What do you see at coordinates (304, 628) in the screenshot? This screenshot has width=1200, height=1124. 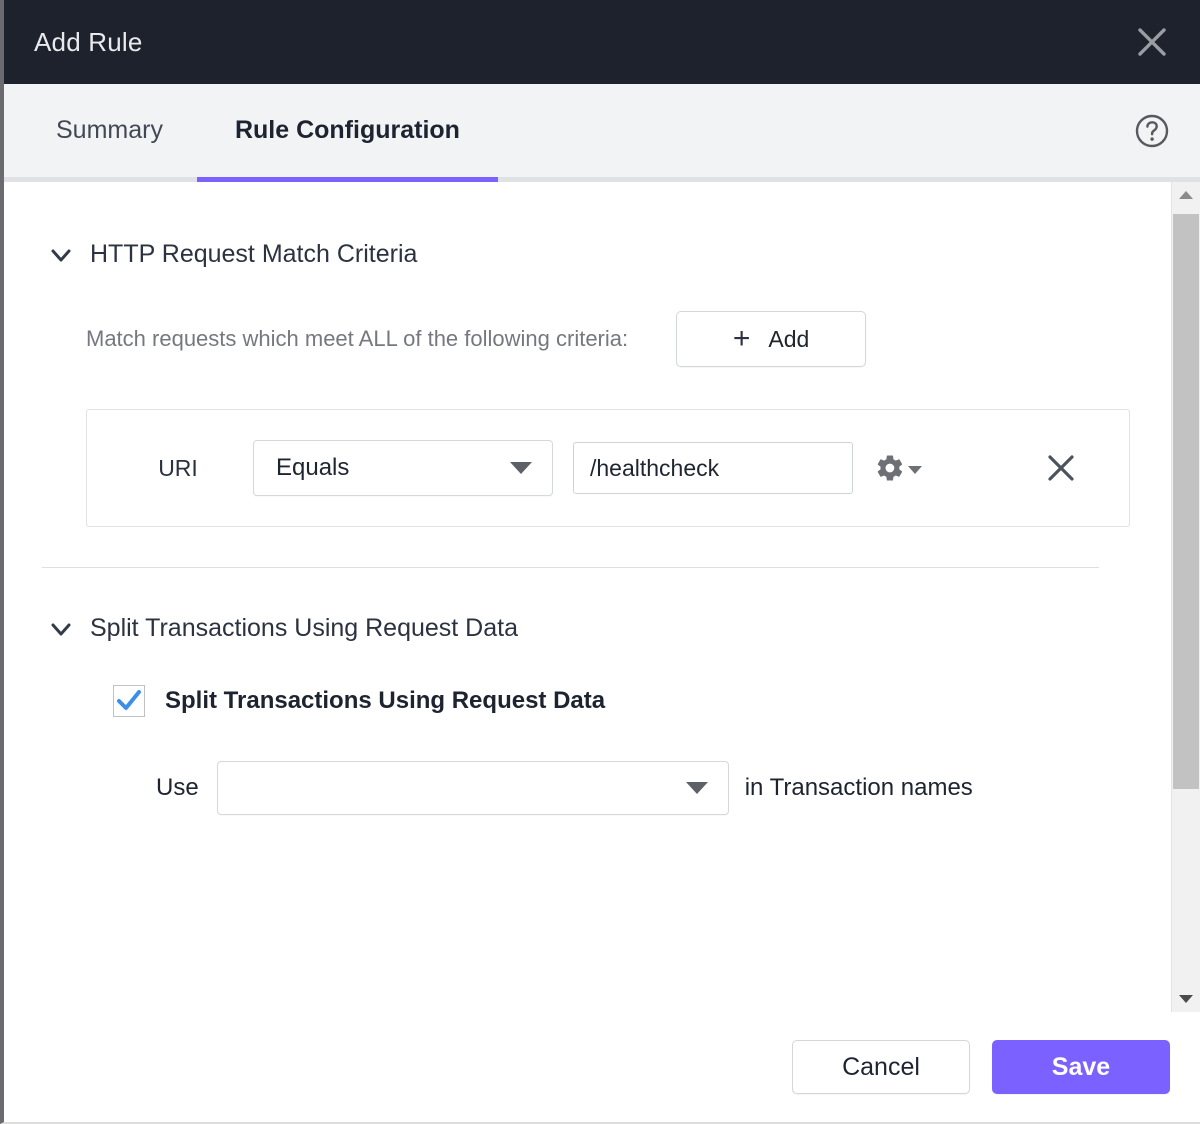 I see `section-title-split-transactions: Split Transactions Using Request Data` at bounding box center [304, 628].